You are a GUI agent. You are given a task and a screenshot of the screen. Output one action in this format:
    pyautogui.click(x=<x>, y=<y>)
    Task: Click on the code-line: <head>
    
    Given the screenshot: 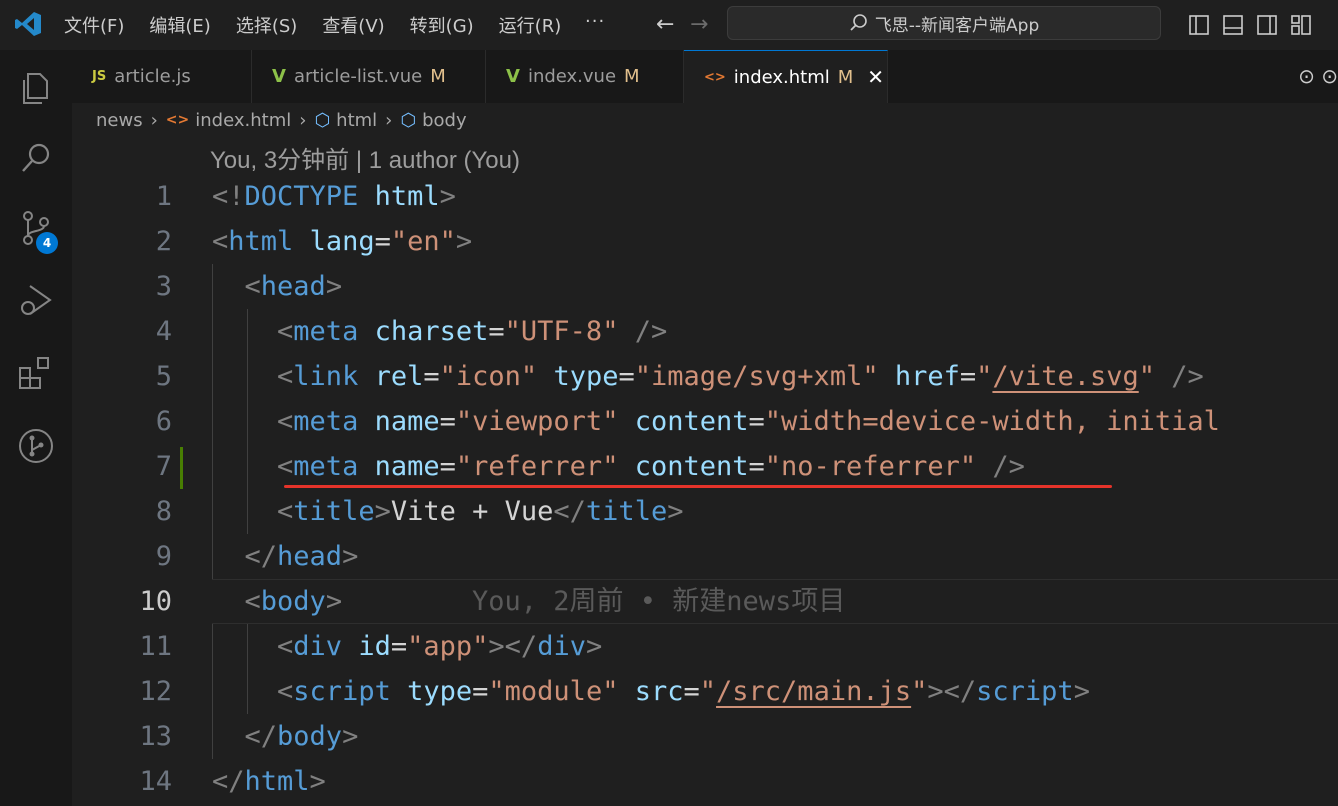 What is the action you would take?
    pyautogui.click(x=293, y=286)
    